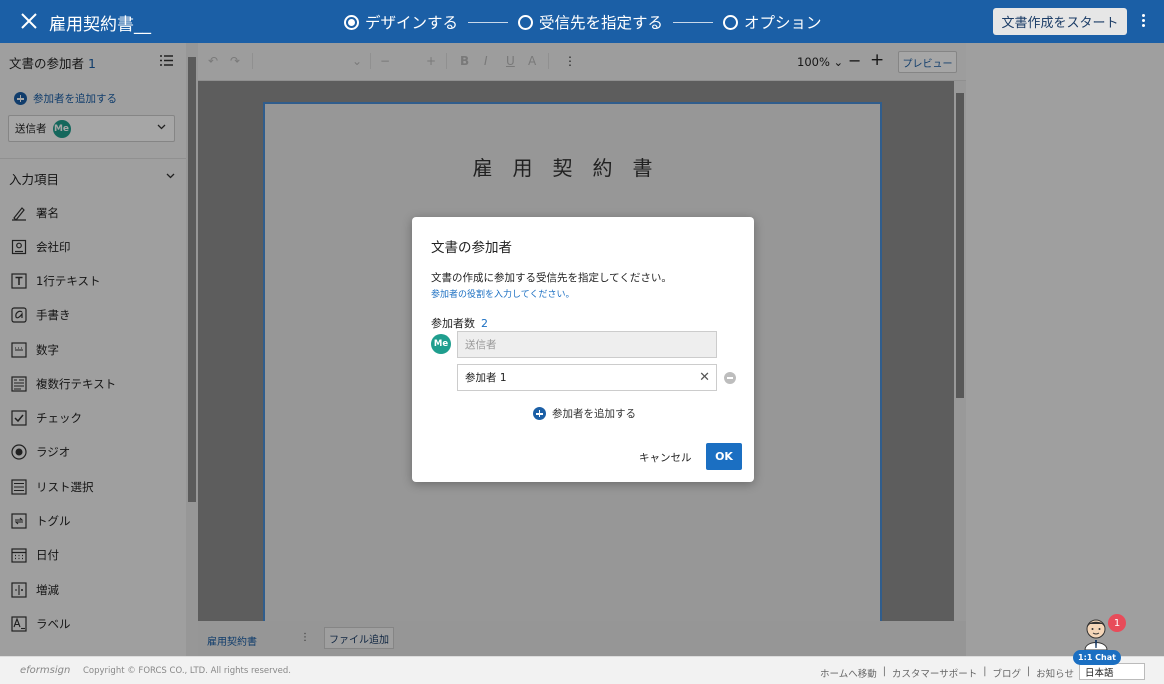 This screenshot has width=1164, height=684. What do you see at coordinates (590, 22) in the screenshot?
I see `step-recipients: 受信先を指定する` at bounding box center [590, 22].